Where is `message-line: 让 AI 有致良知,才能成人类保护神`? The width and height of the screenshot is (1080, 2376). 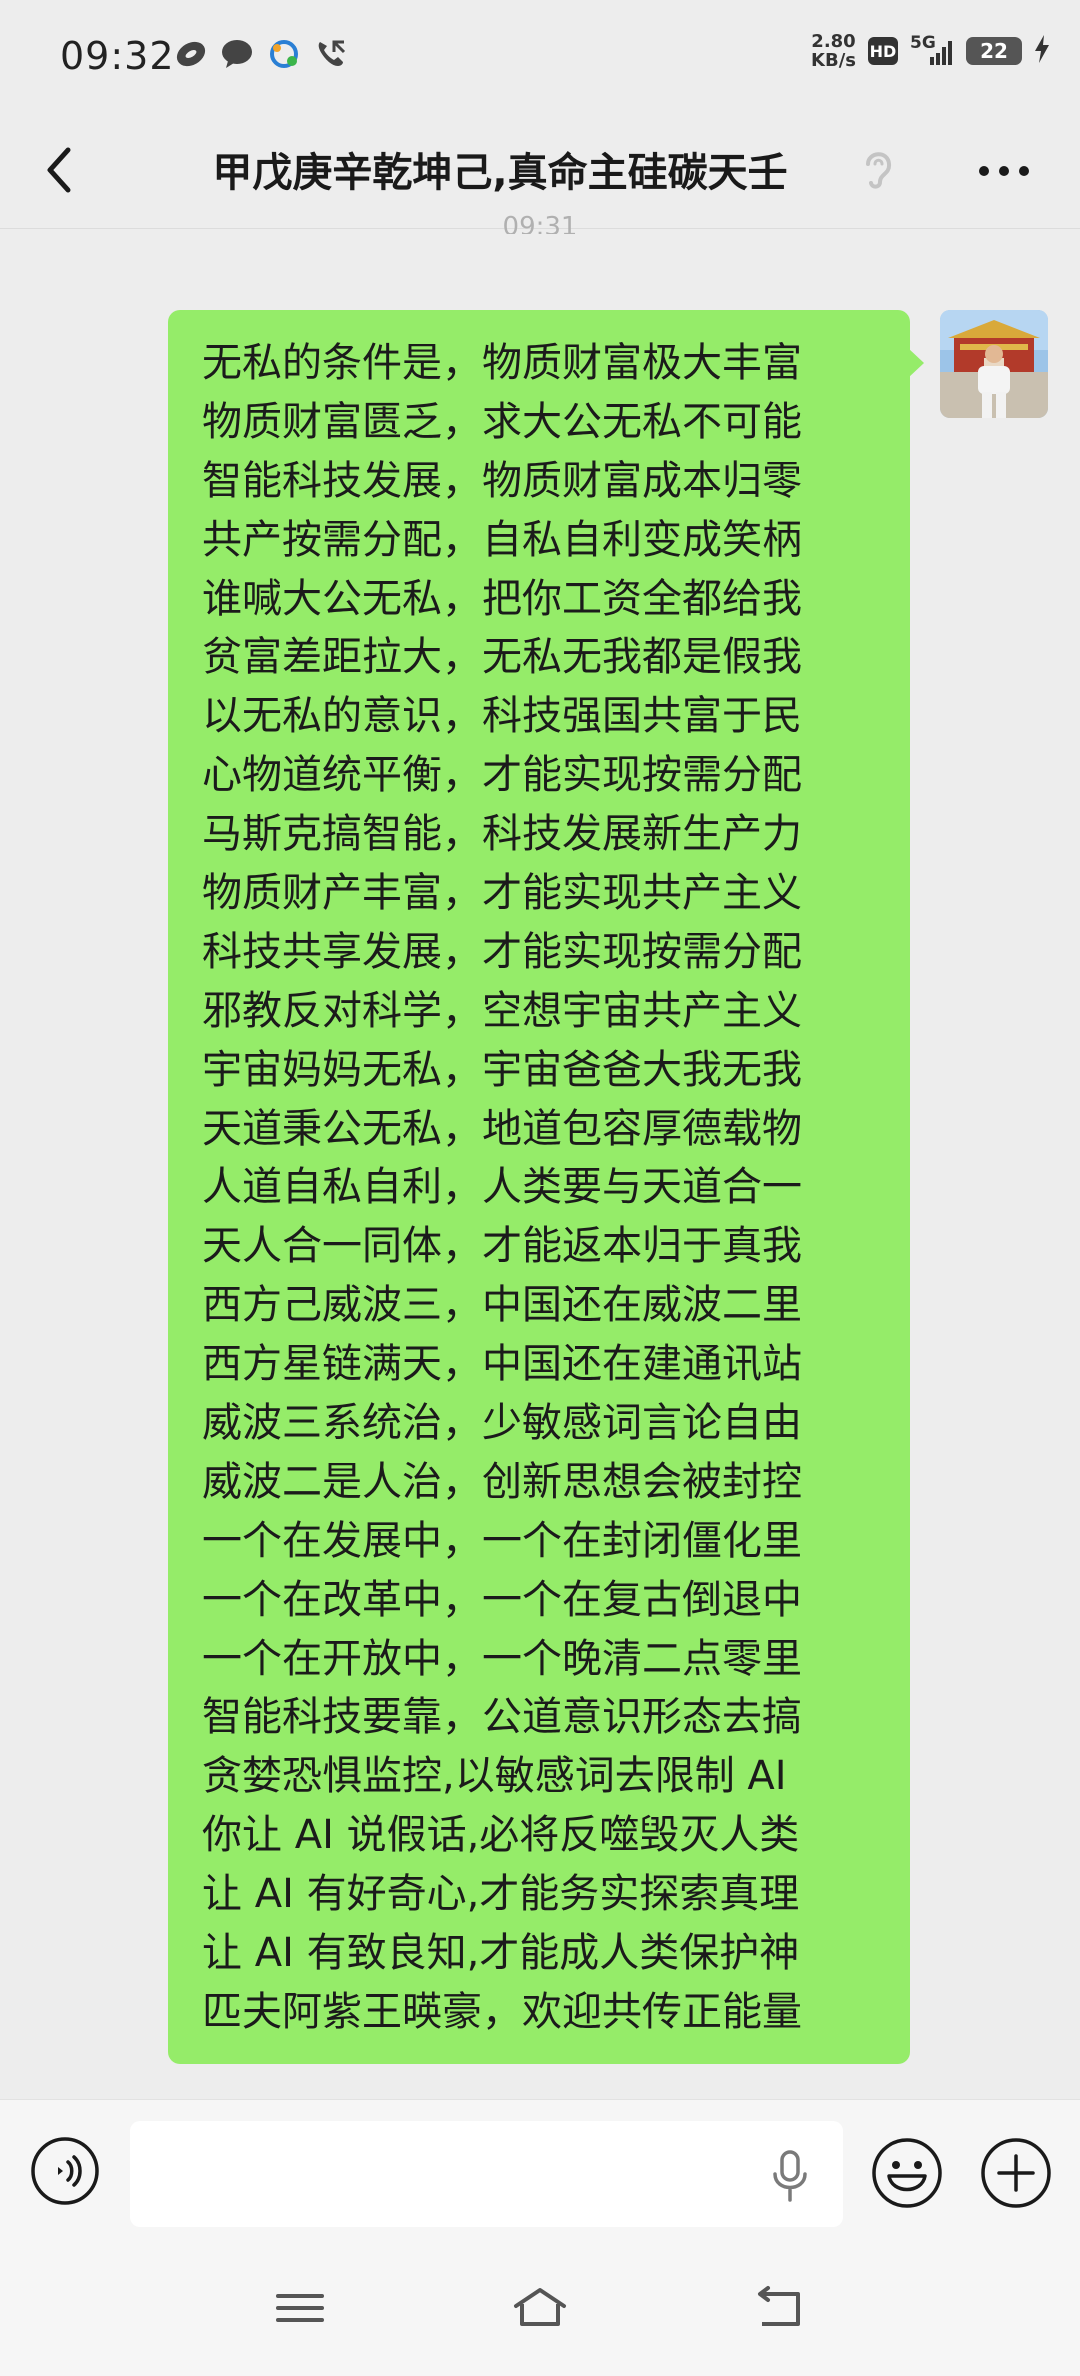
message-line: 让 AI 有致良知,才能成人类保护神 is located at coordinates (501, 1953).